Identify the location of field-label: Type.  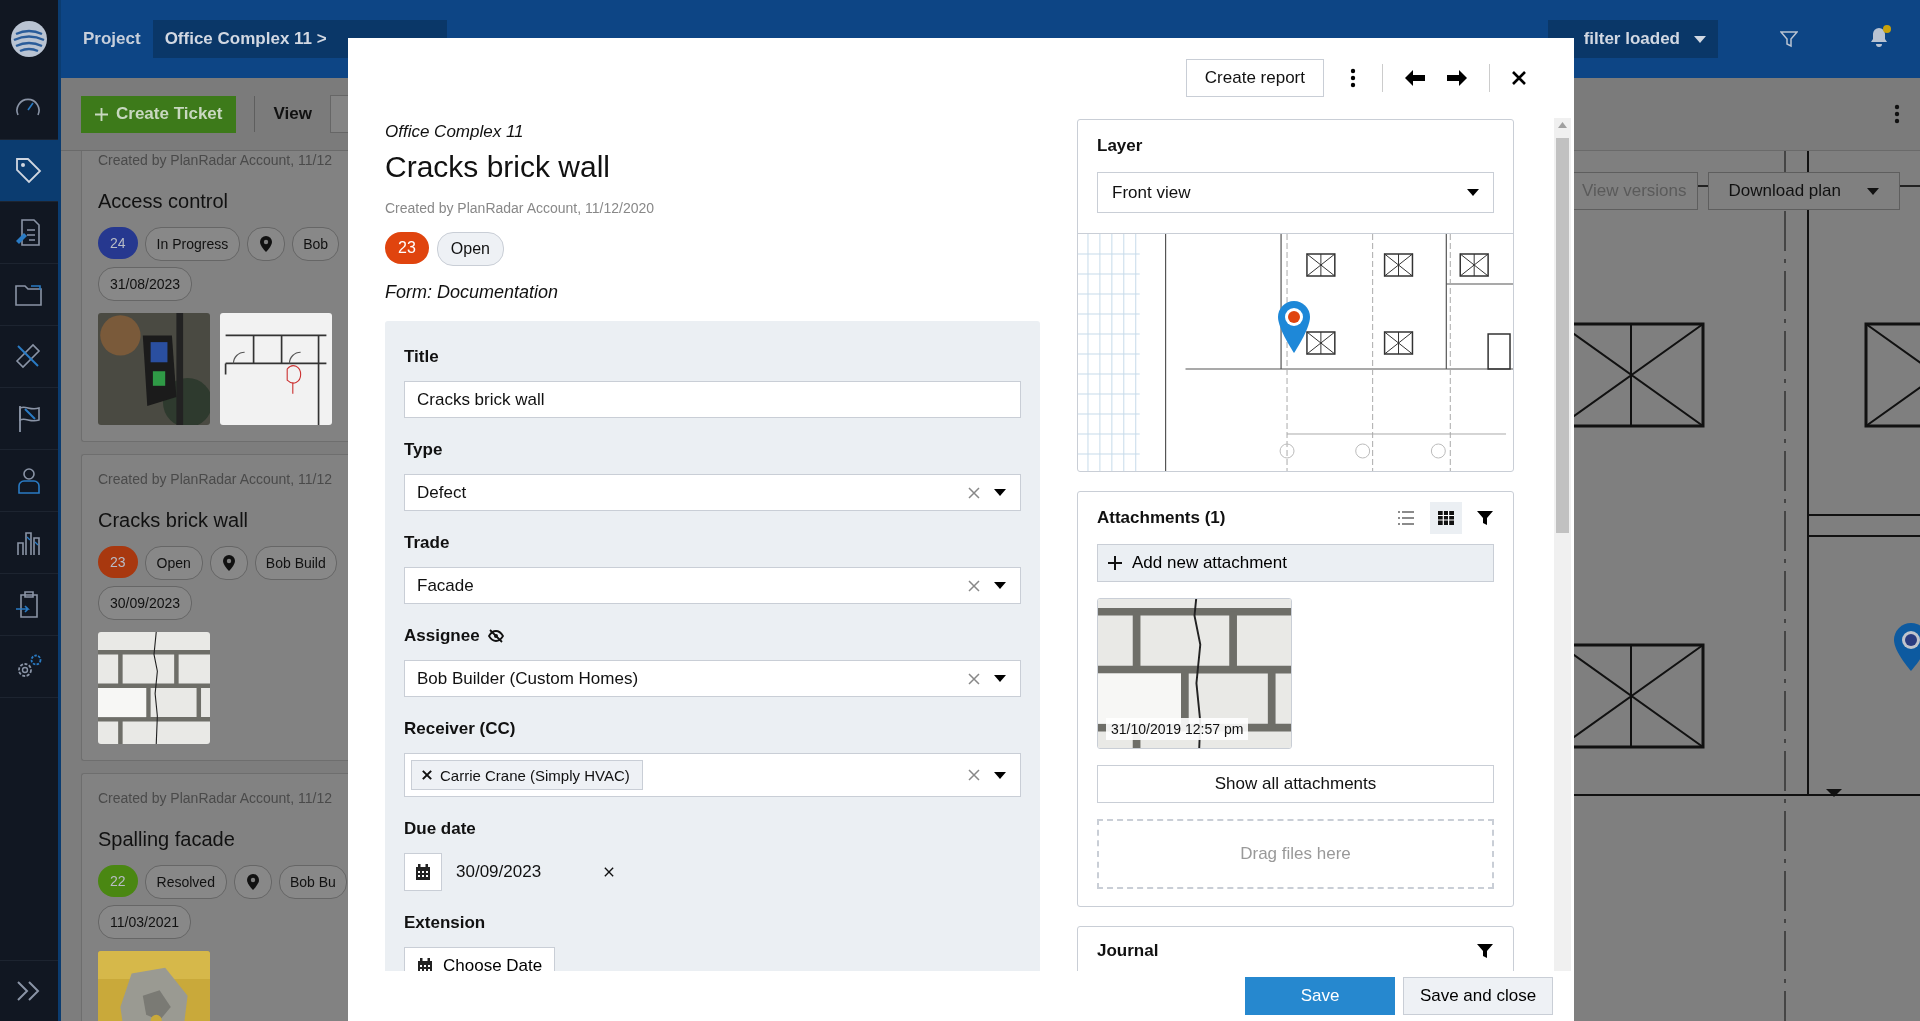
(423, 450).